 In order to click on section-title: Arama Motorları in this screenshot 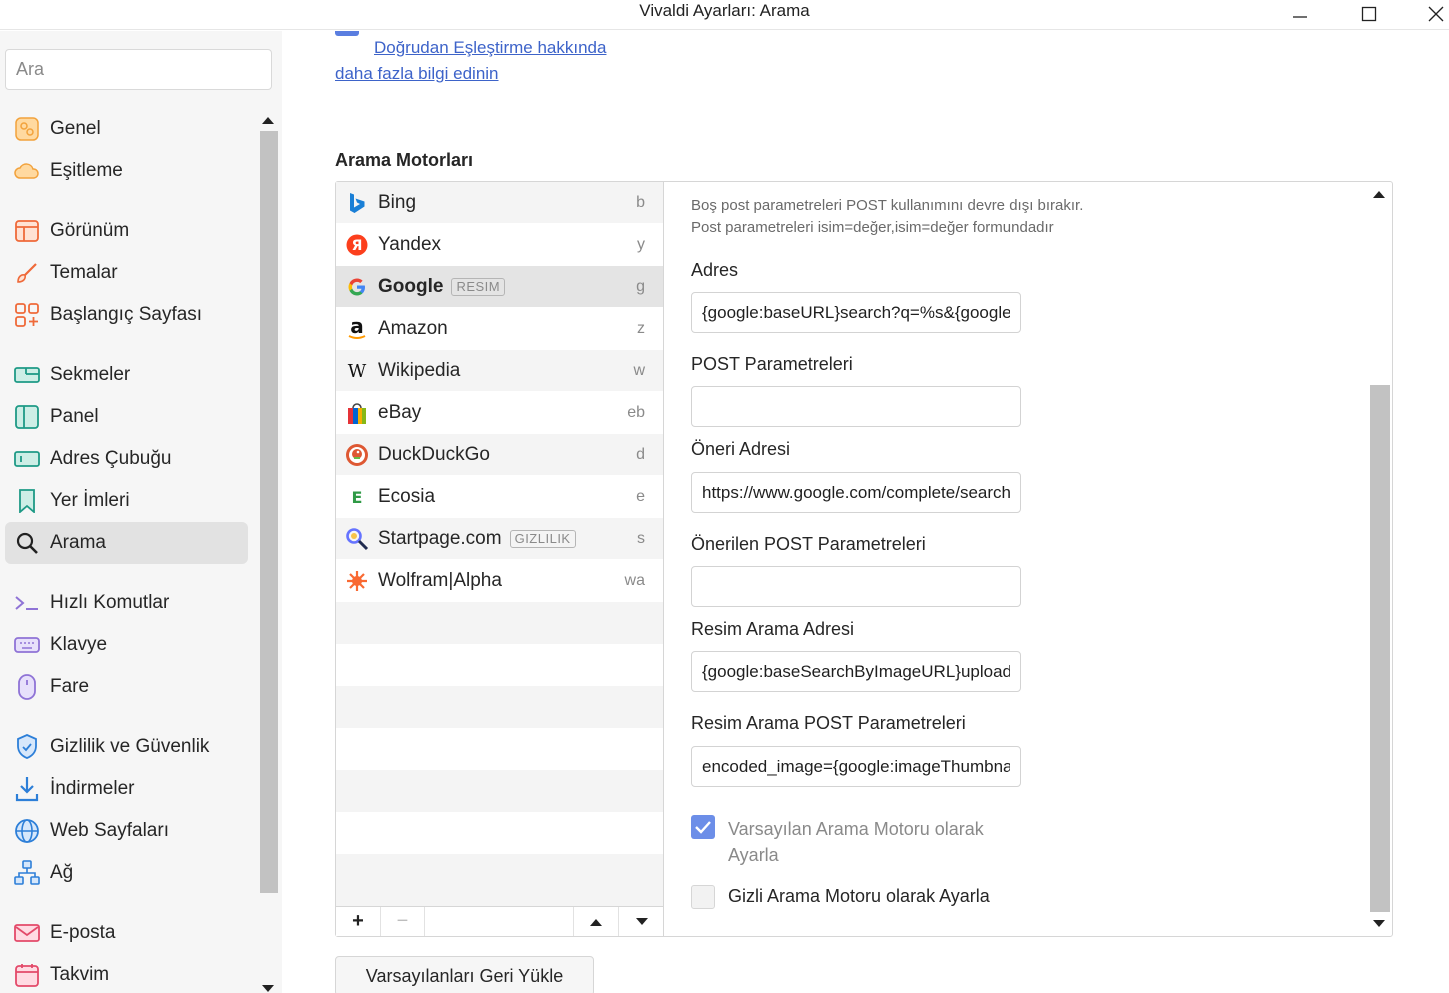, I will do `click(404, 160)`.